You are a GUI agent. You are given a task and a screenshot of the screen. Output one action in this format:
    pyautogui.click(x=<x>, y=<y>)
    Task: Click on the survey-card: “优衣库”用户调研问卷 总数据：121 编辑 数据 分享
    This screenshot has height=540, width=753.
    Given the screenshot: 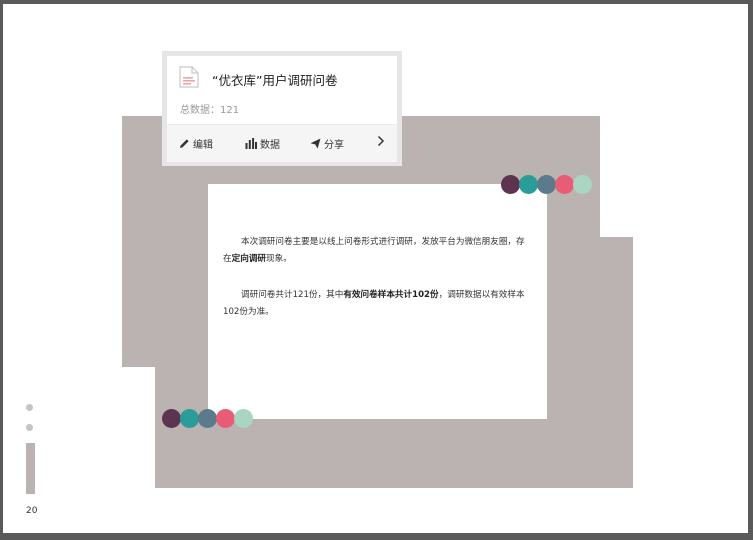 What is the action you would take?
    pyautogui.click(x=282, y=108)
    